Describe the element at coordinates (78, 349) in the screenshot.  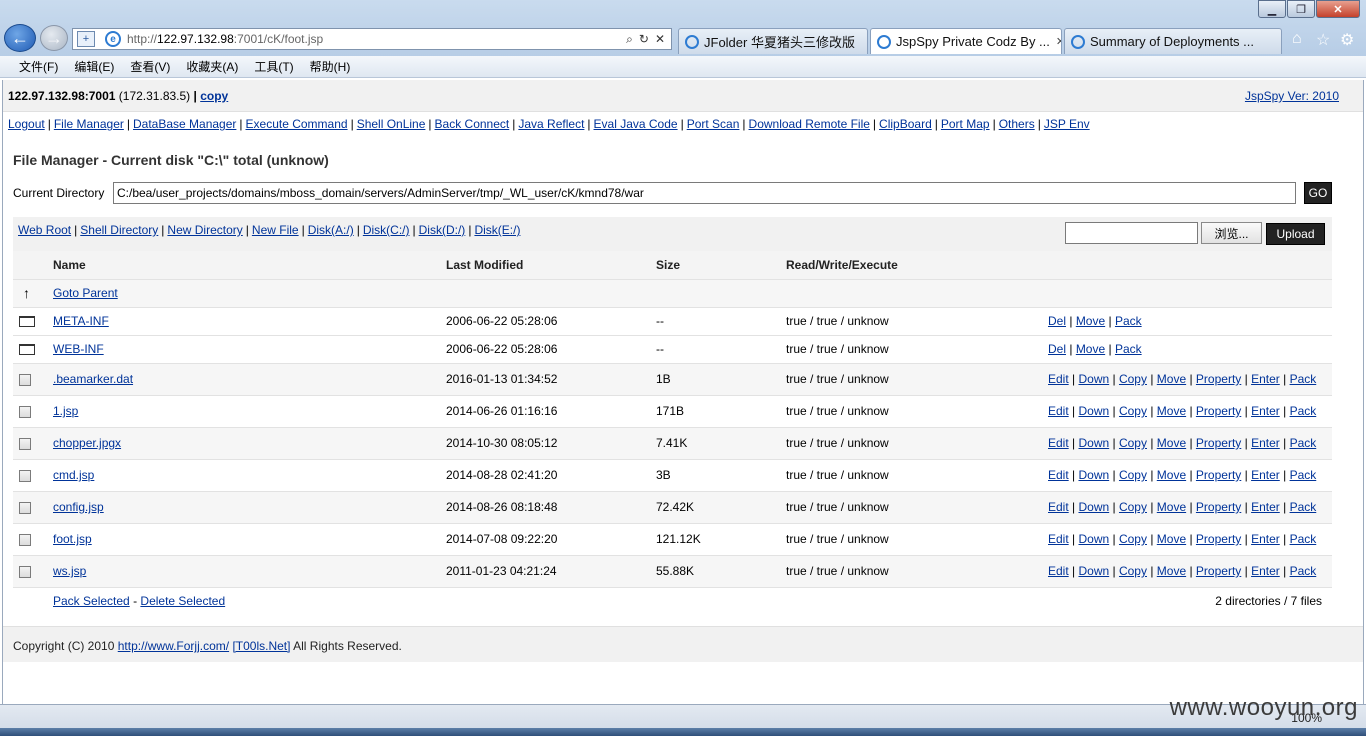
I see `dir-name-link: WEB-INF` at that location.